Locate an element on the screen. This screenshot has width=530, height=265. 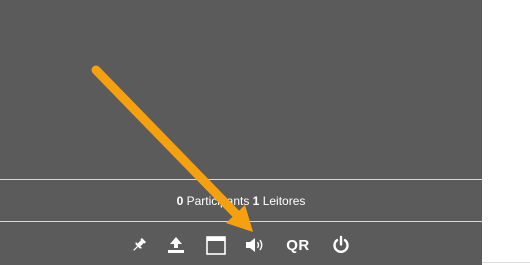
divider-bottom is located at coordinates (241, 221).